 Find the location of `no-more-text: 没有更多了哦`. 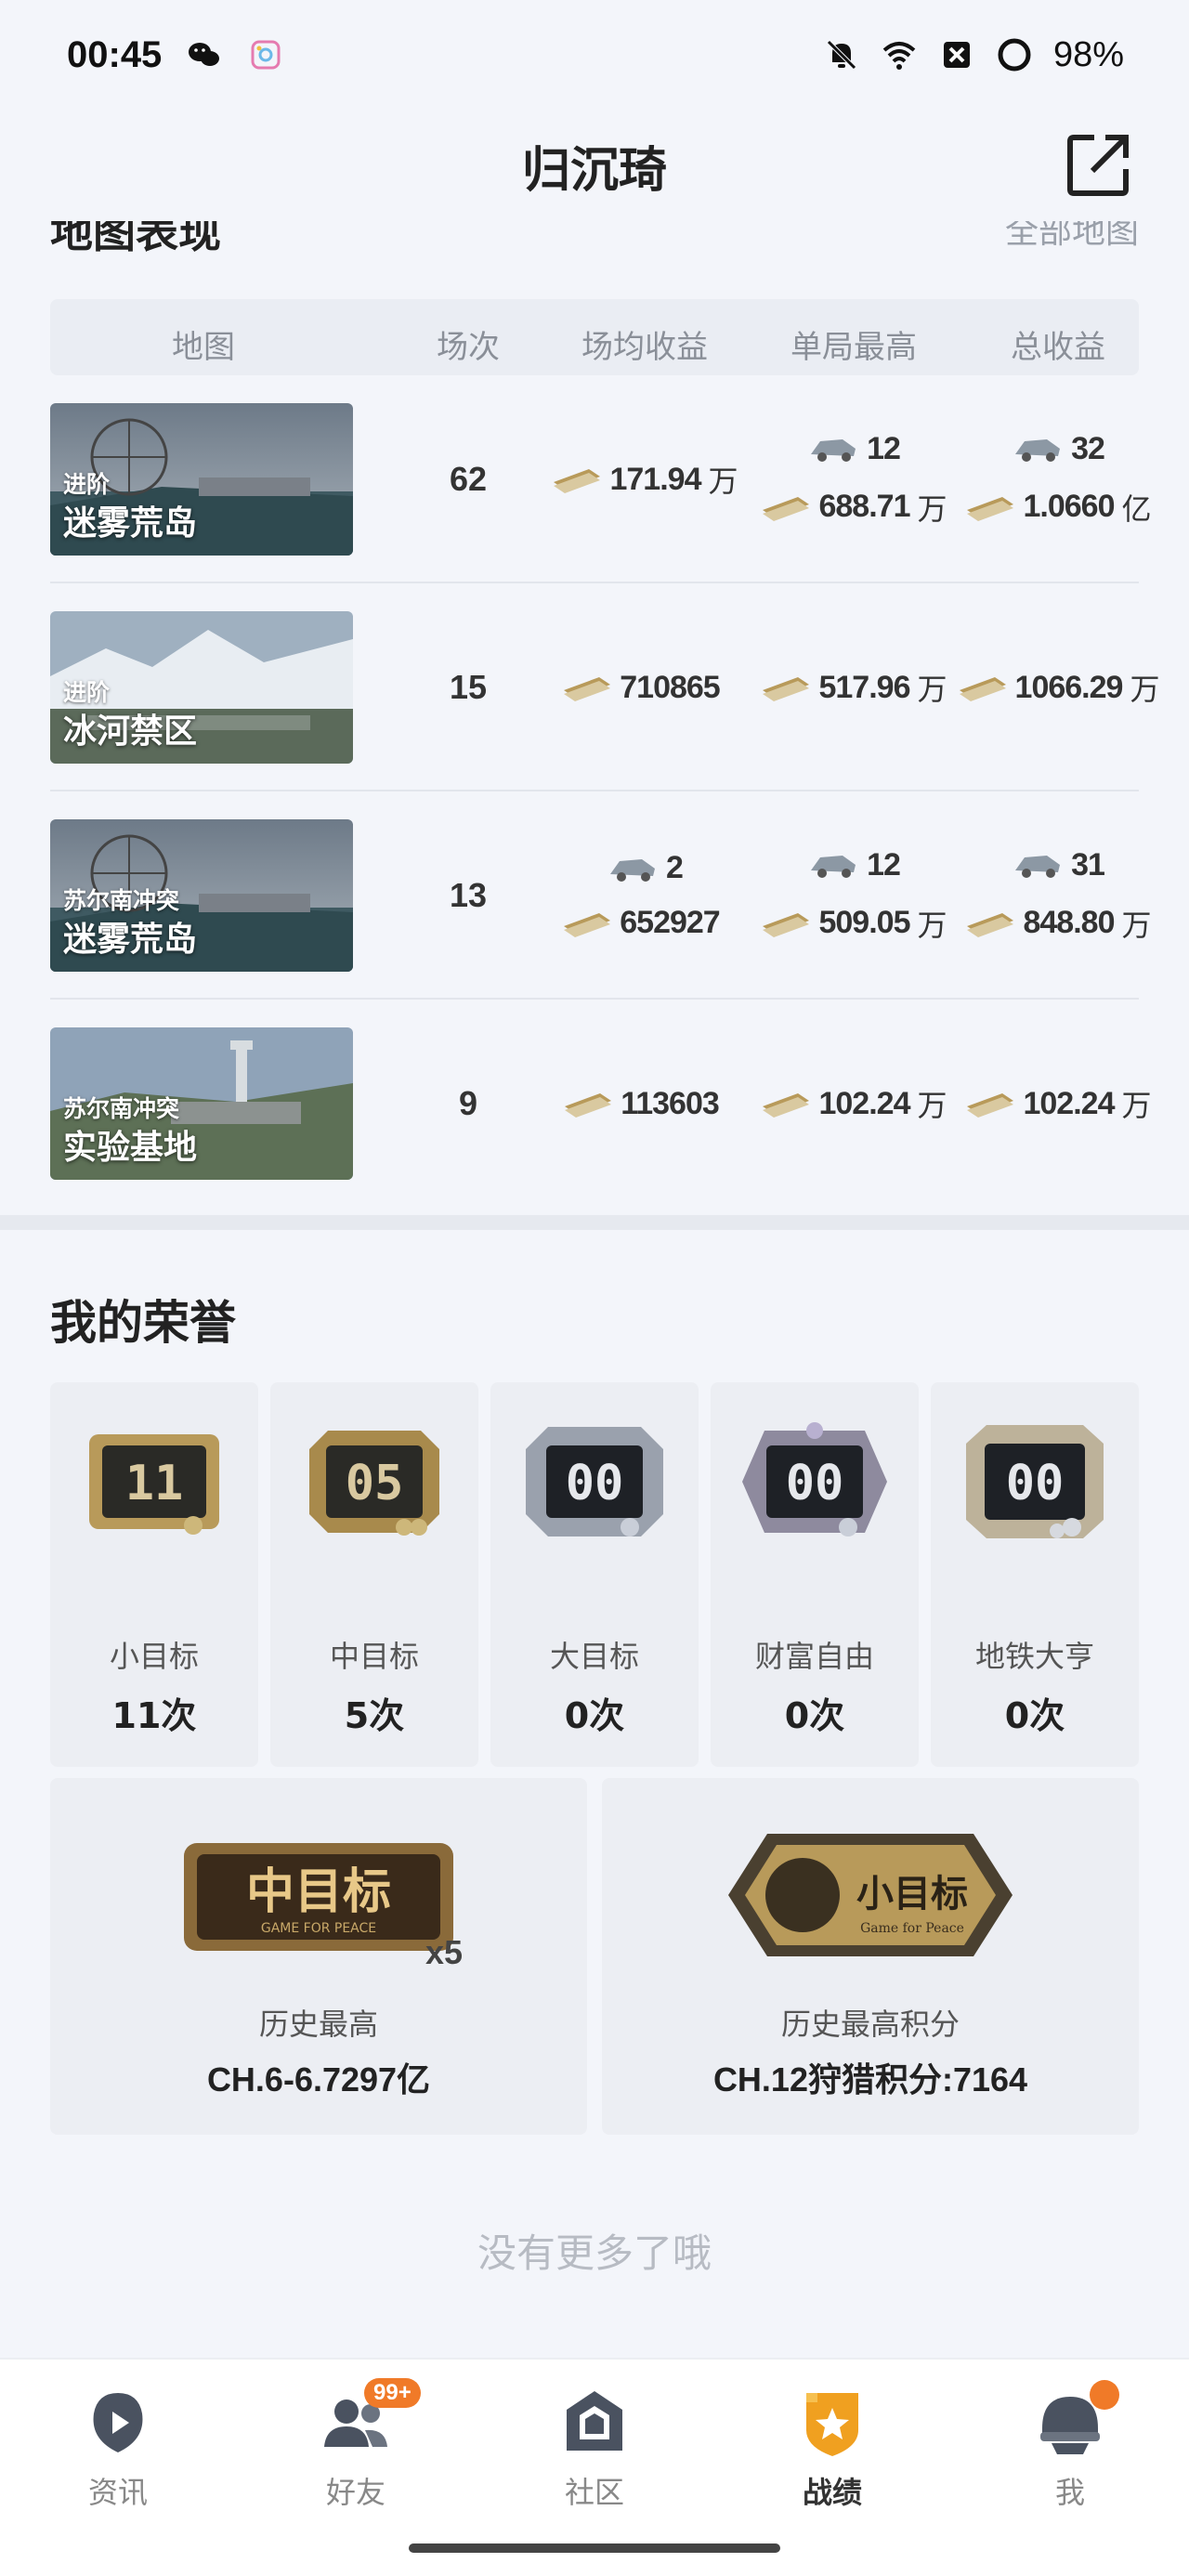

no-more-text: 没有更多了哦 is located at coordinates (594, 2253).